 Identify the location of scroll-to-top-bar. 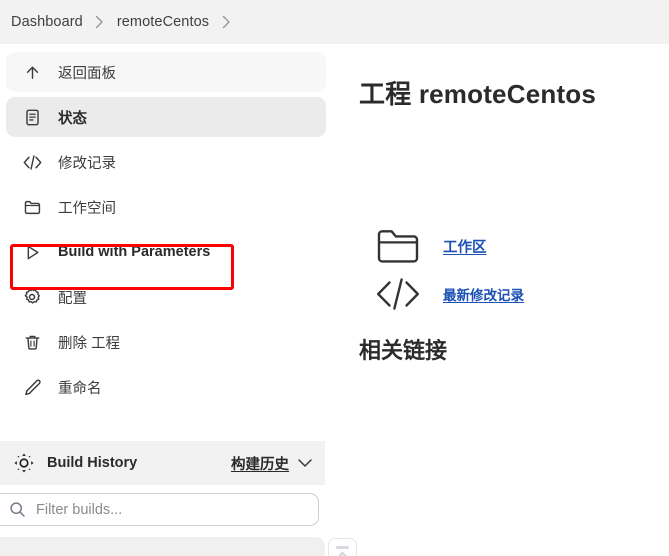
(342, 547).